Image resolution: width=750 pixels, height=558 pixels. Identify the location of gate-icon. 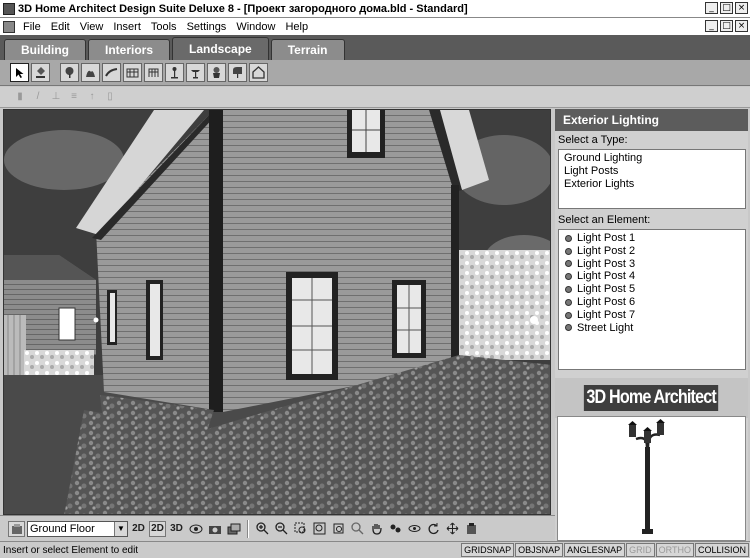
(153, 72).